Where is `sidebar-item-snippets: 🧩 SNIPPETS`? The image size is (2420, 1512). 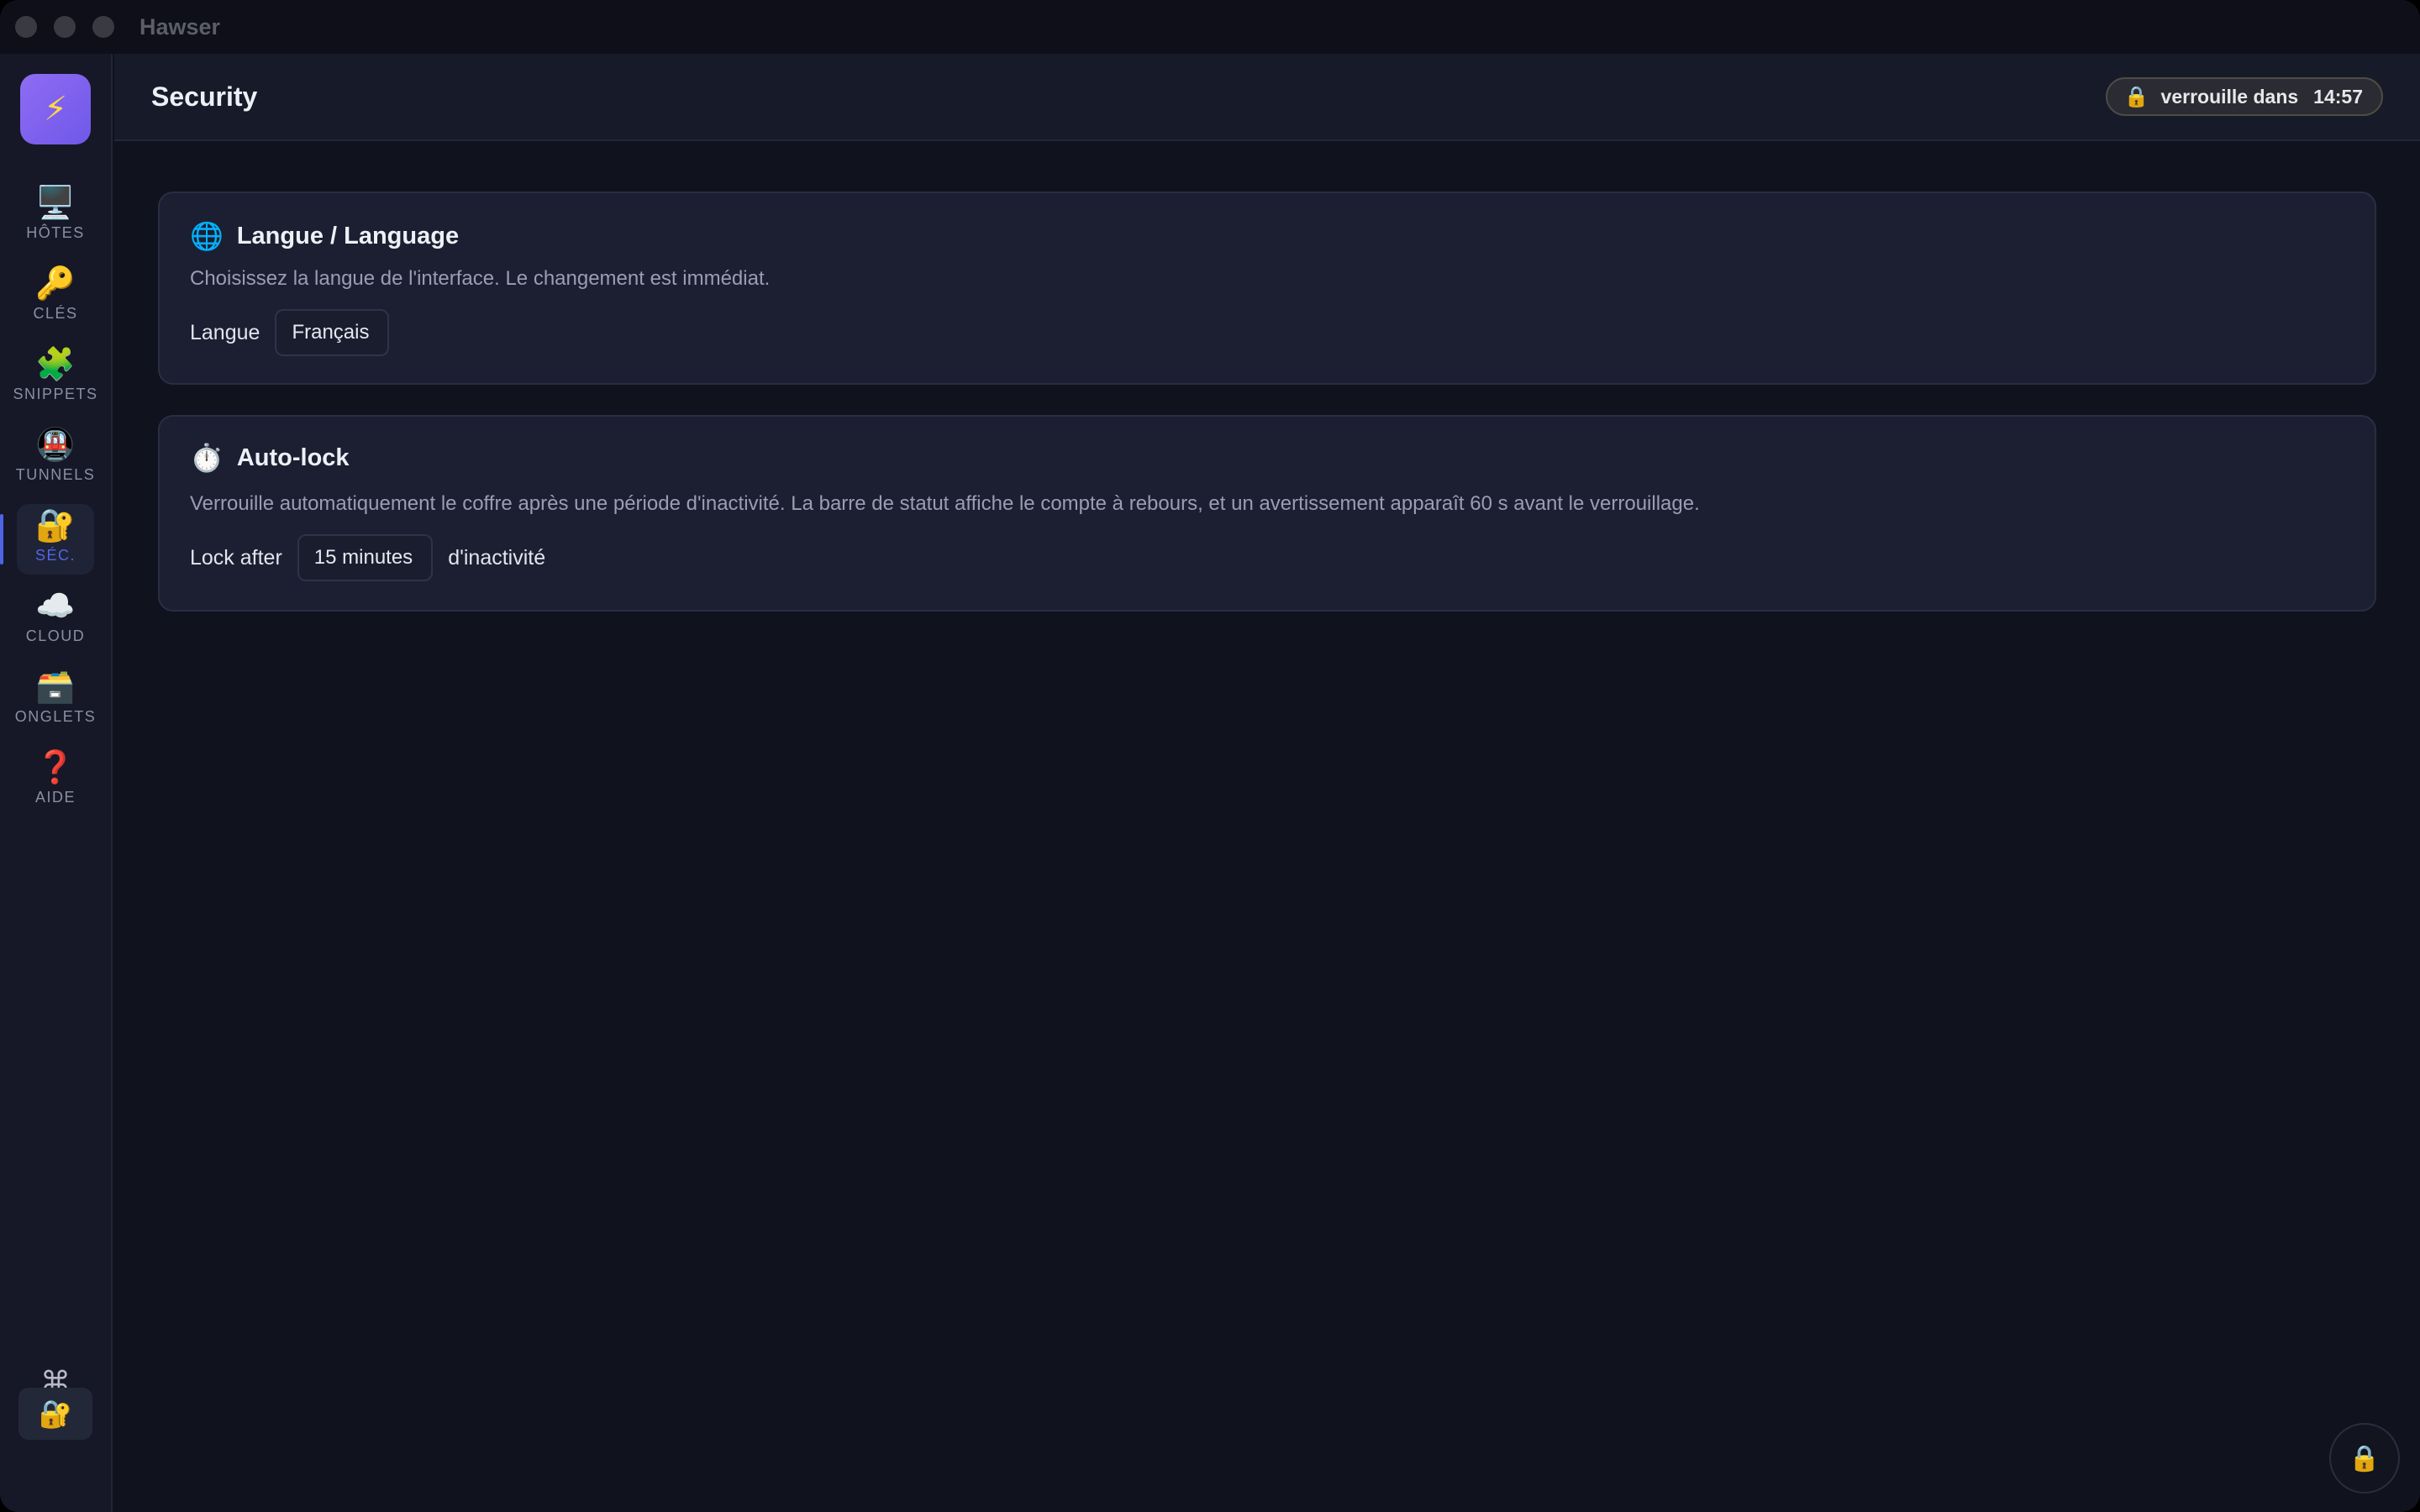 sidebar-item-snippets: 🧩 SNIPPETS is located at coordinates (55, 378).